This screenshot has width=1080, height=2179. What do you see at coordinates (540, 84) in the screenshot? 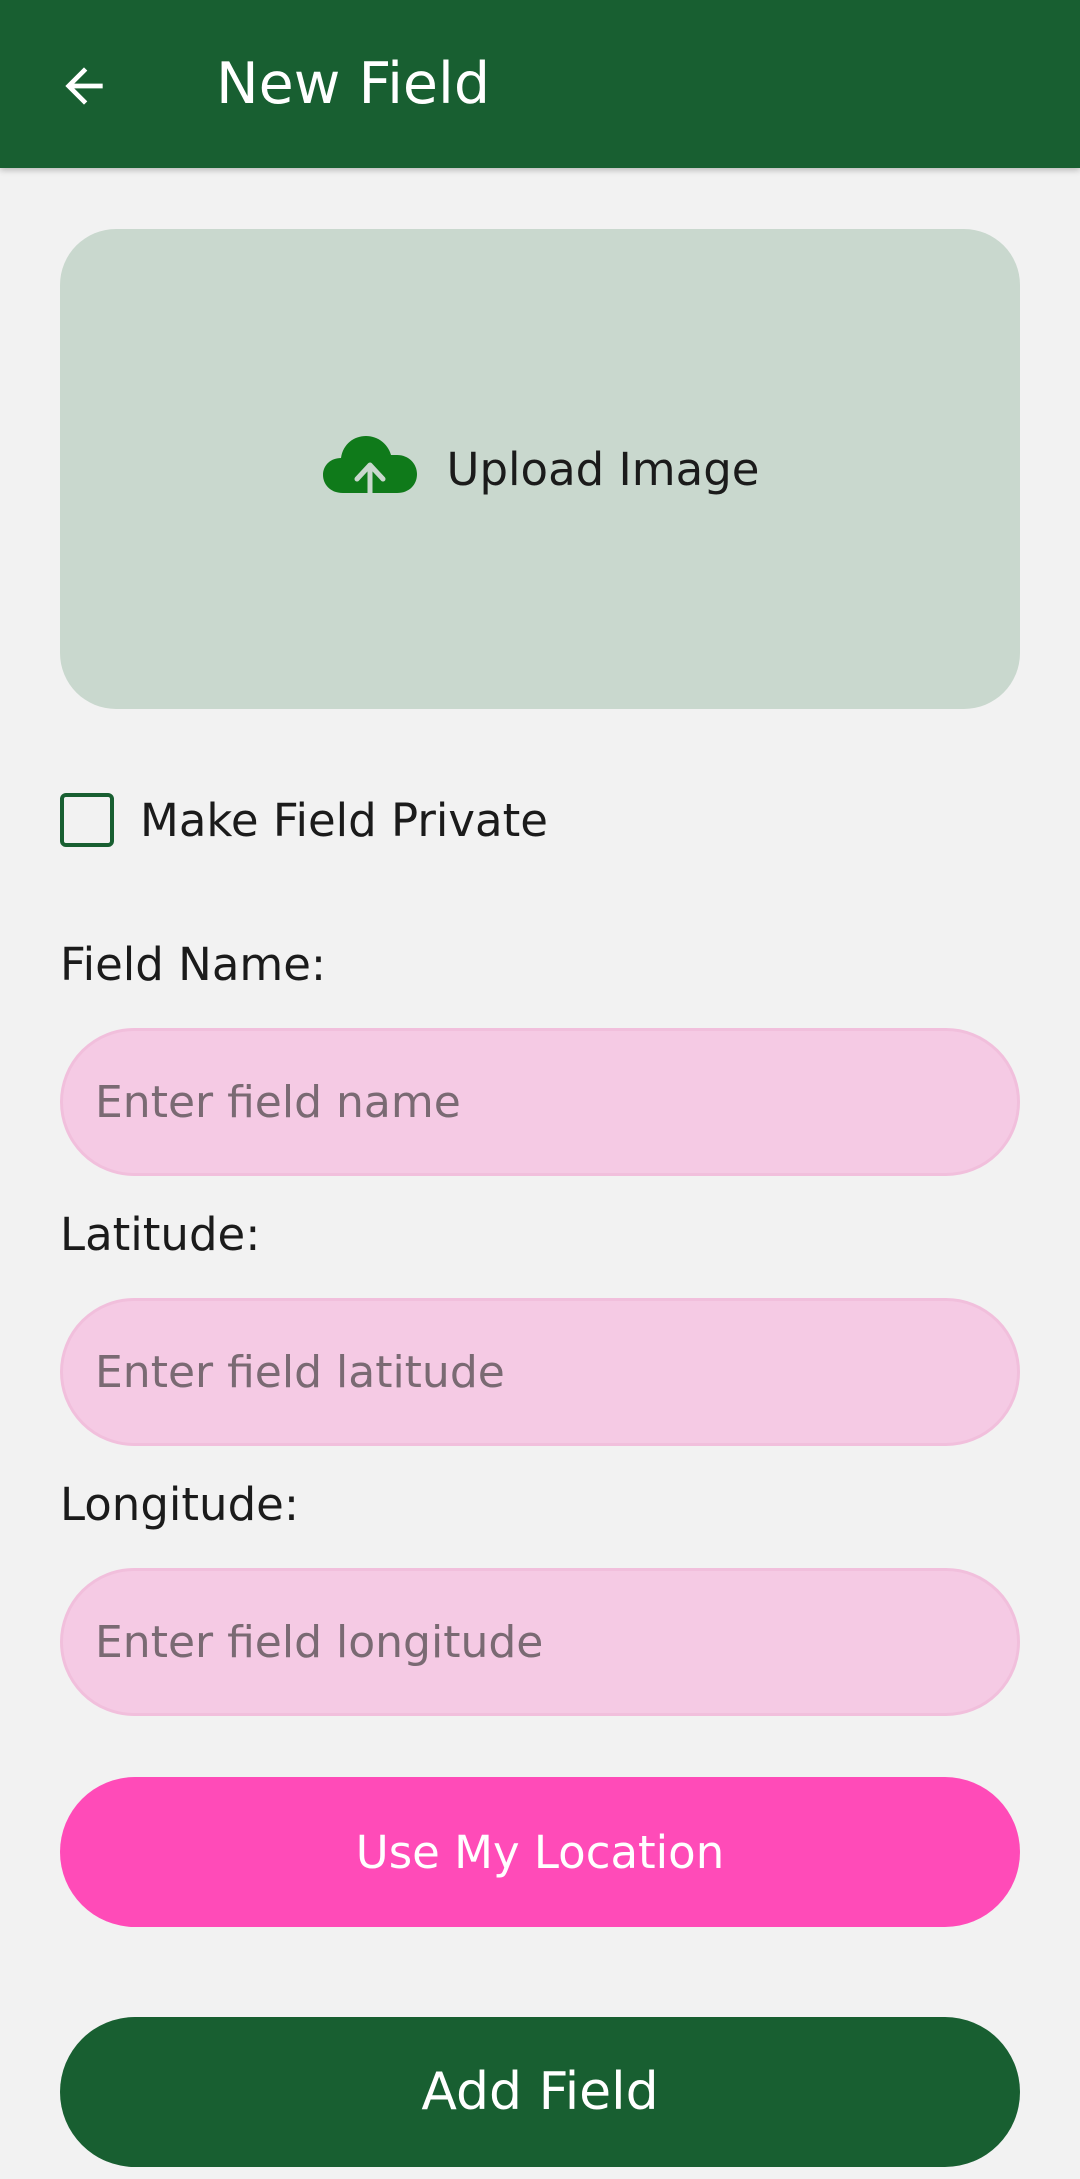
I see `app-bar: New Field` at bounding box center [540, 84].